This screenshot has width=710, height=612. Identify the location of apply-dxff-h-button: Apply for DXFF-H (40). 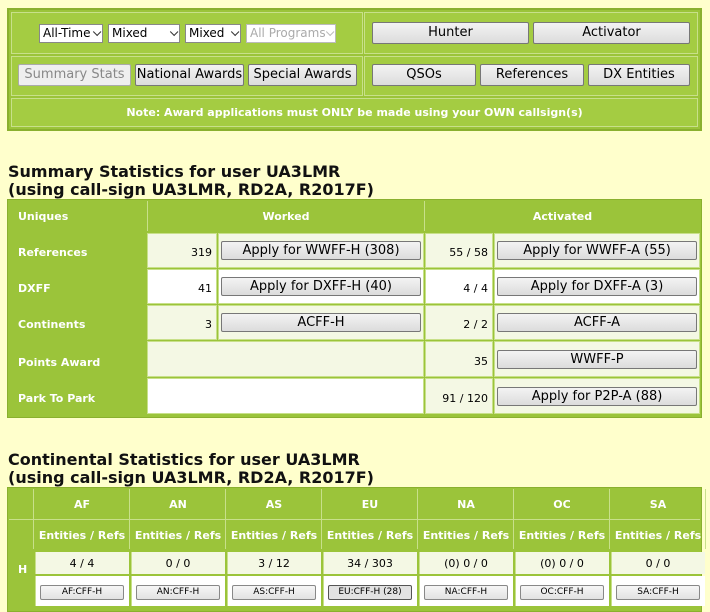
(321, 286).